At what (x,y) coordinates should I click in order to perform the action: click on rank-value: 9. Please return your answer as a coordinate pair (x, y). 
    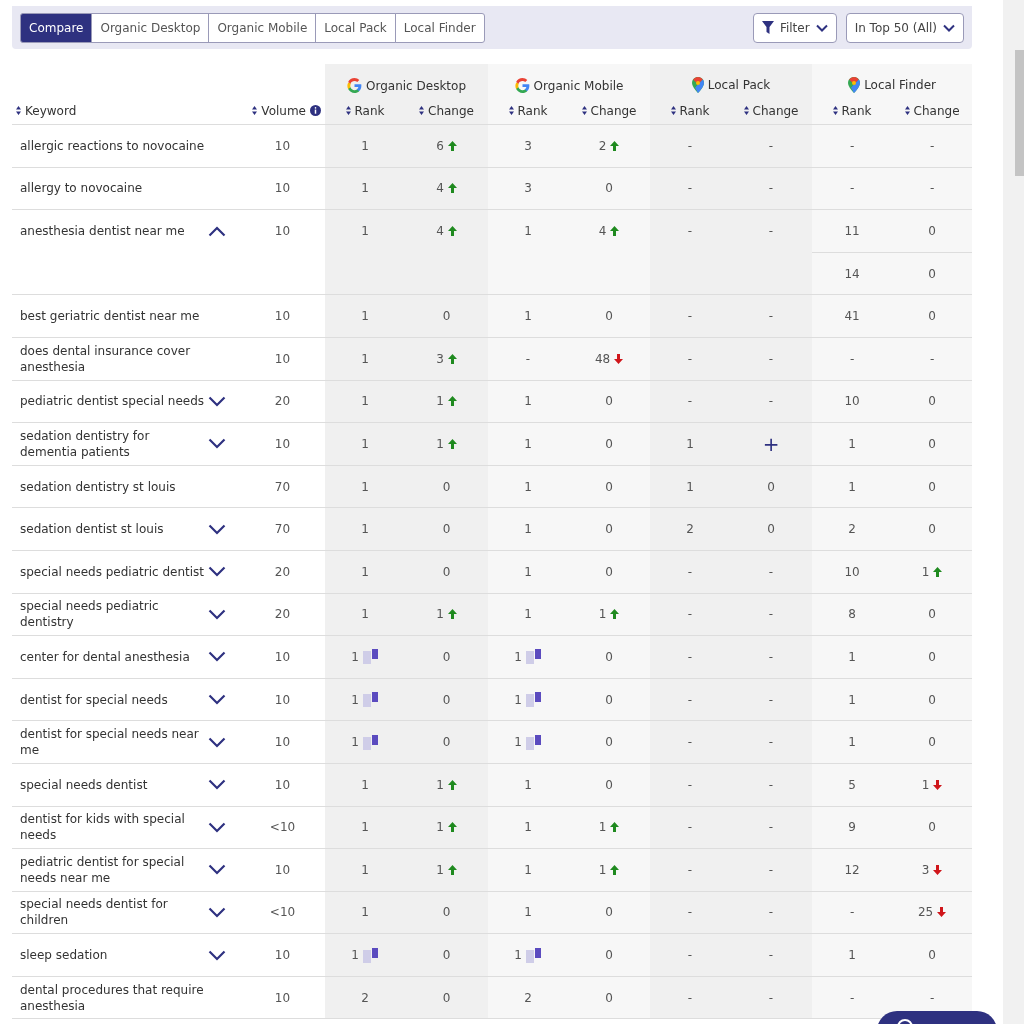
    Looking at the image, I should click on (852, 827).